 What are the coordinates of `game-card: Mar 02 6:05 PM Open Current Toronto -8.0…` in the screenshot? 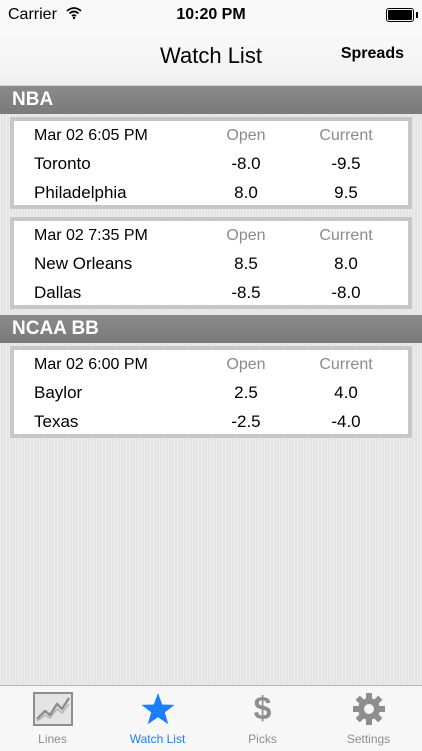 It's located at (211, 163).